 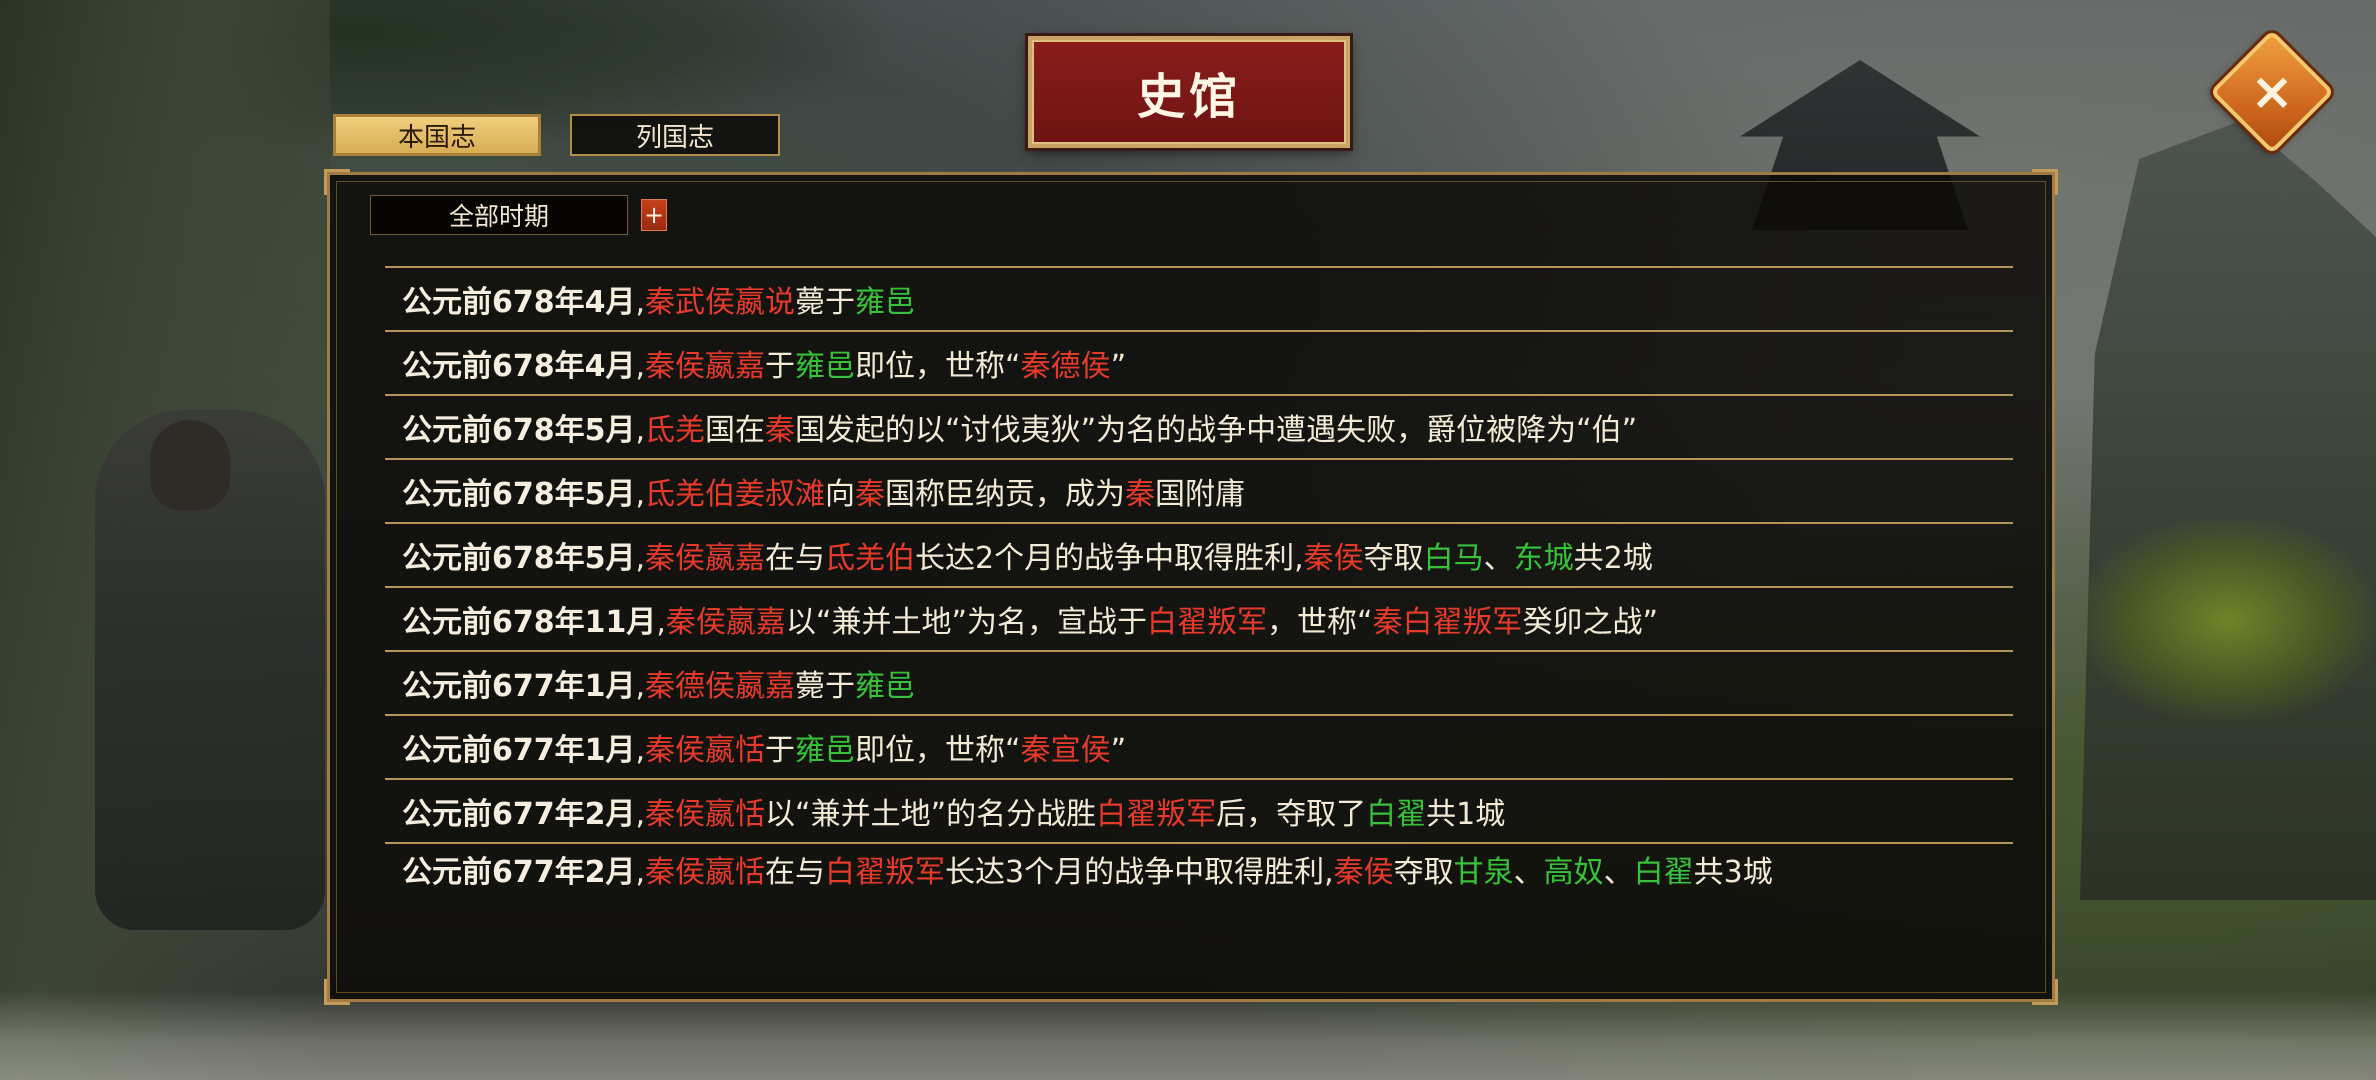 What do you see at coordinates (1199, 364) in the screenshot?
I see `history-entry: 公元前678年4月,秦侯嬴嘉于雍邑即位，世称“秦德侯”` at bounding box center [1199, 364].